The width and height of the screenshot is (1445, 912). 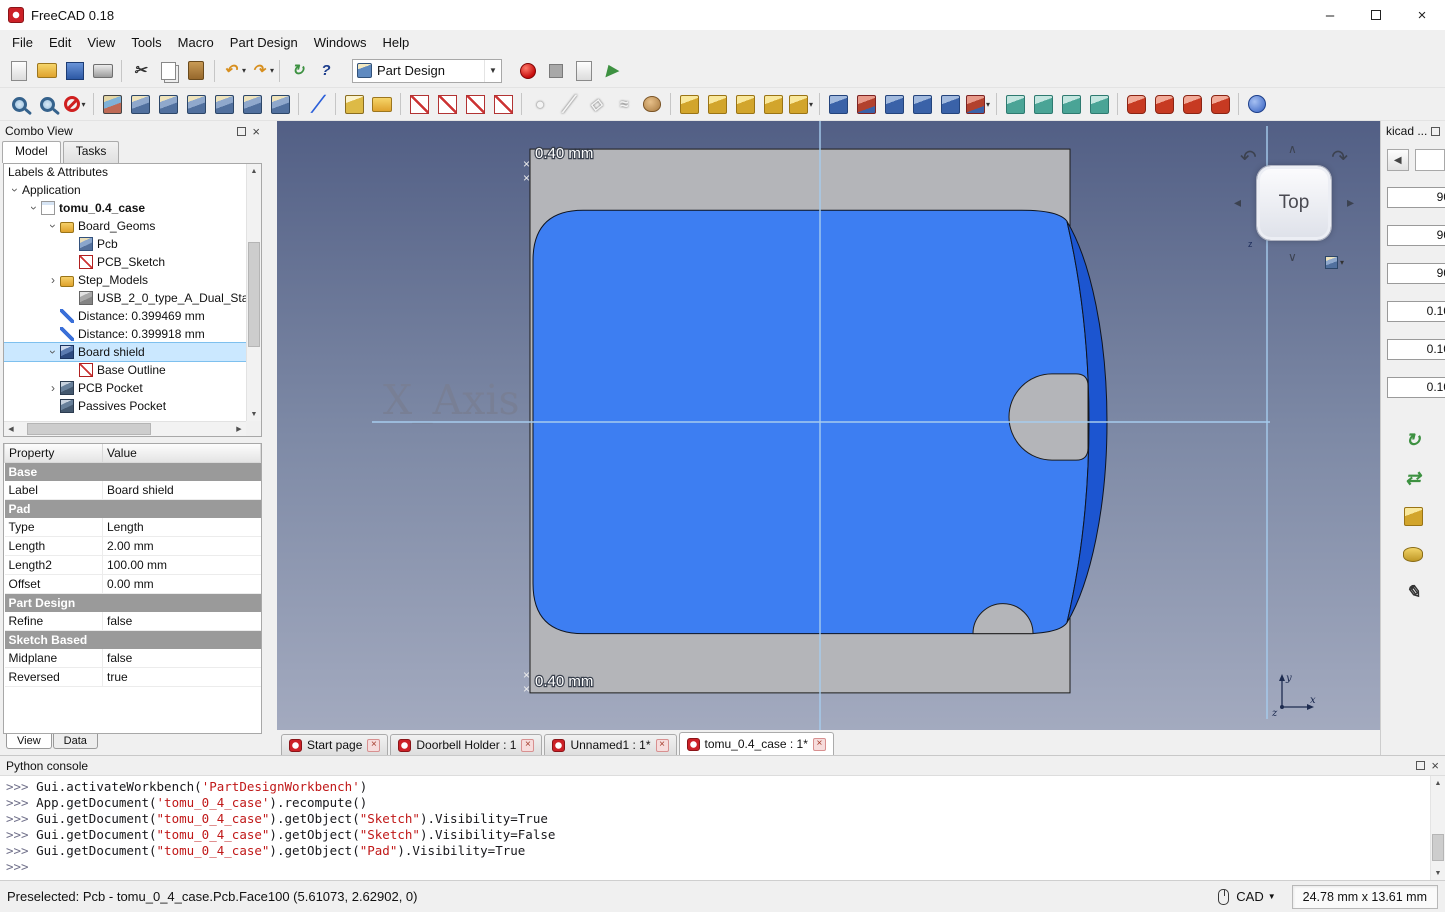 What do you see at coordinates (1413, 478) in the screenshot?
I see `update-kicad-board-icon: ⇄` at bounding box center [1413, 478].